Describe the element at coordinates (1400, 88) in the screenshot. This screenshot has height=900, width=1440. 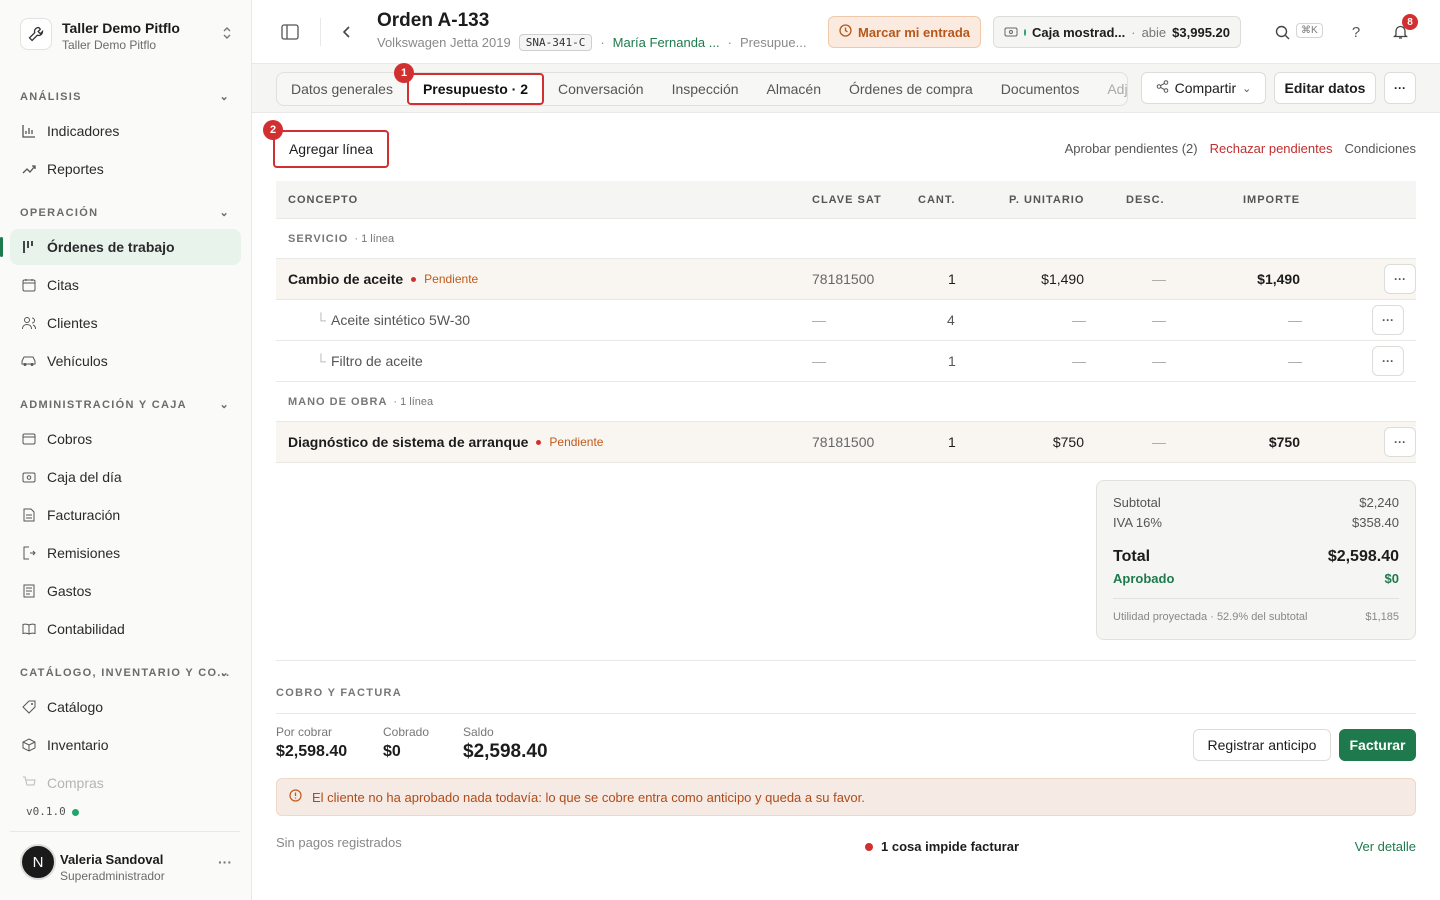
I see `more-actions-button: ···` at that location.